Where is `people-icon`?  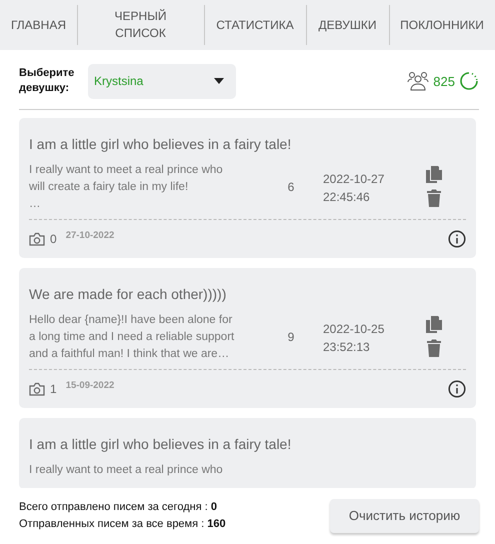
people-icon is located at coordinates (418, 81).